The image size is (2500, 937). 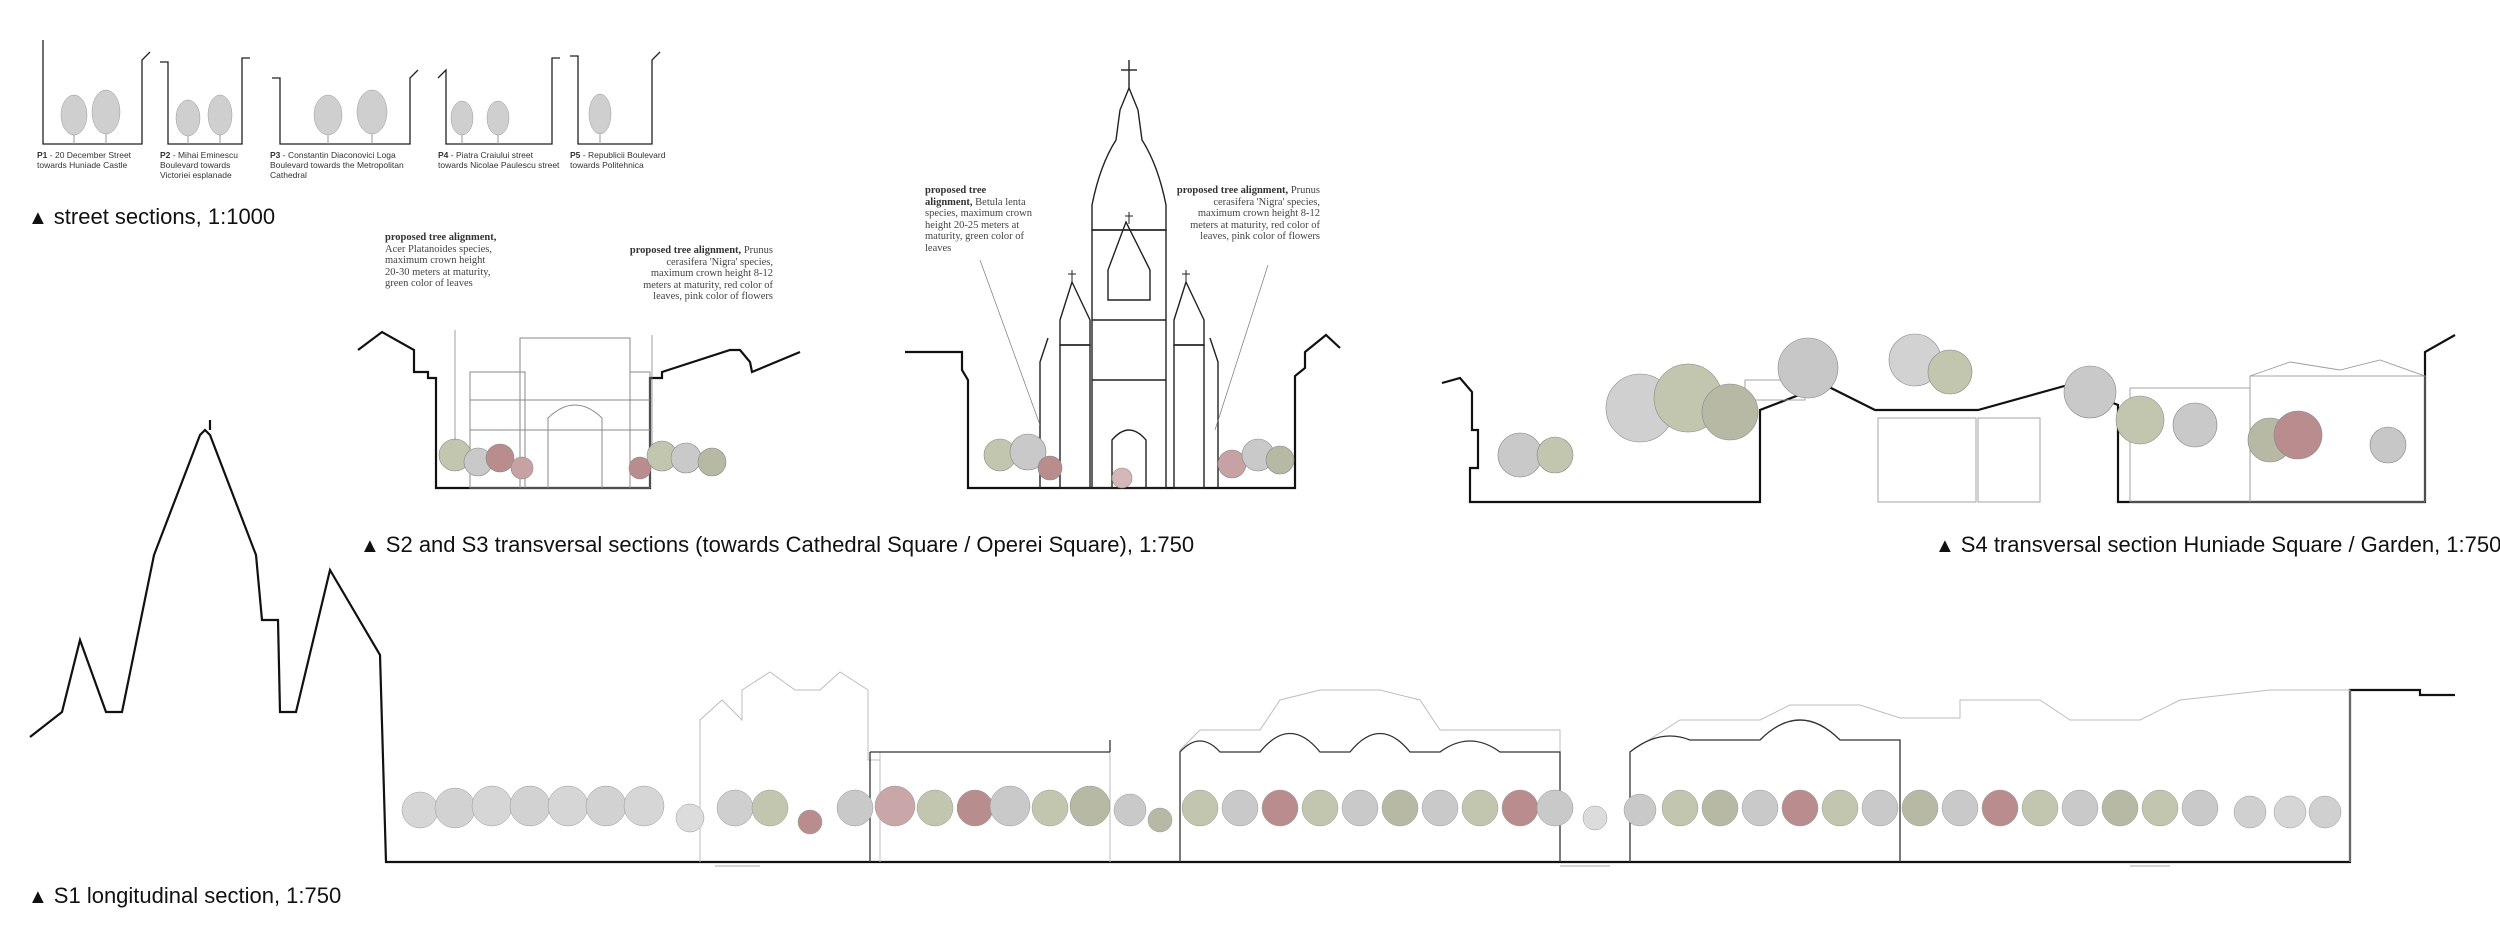 I want to click on s3-trees, so click(x=1139, y=461).